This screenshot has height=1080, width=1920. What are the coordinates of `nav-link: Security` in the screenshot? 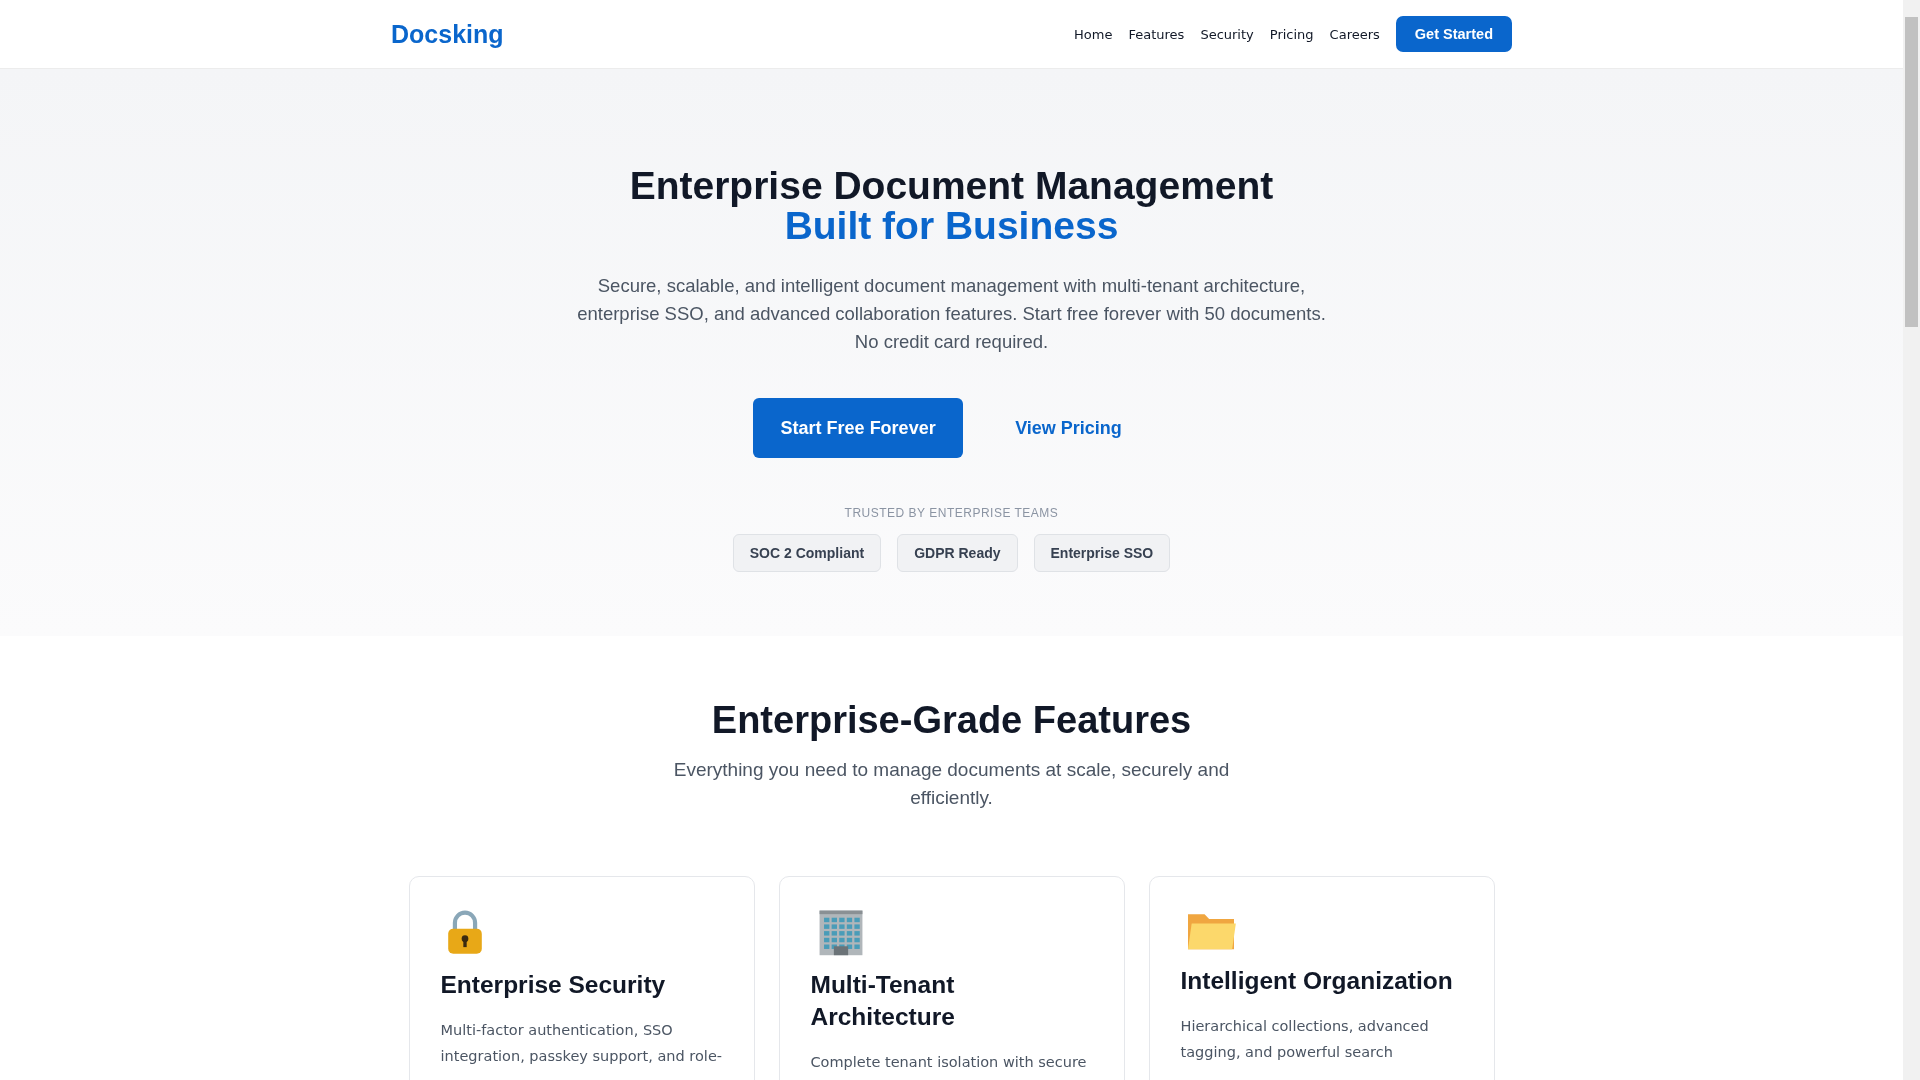 It's located at (1227, 34).